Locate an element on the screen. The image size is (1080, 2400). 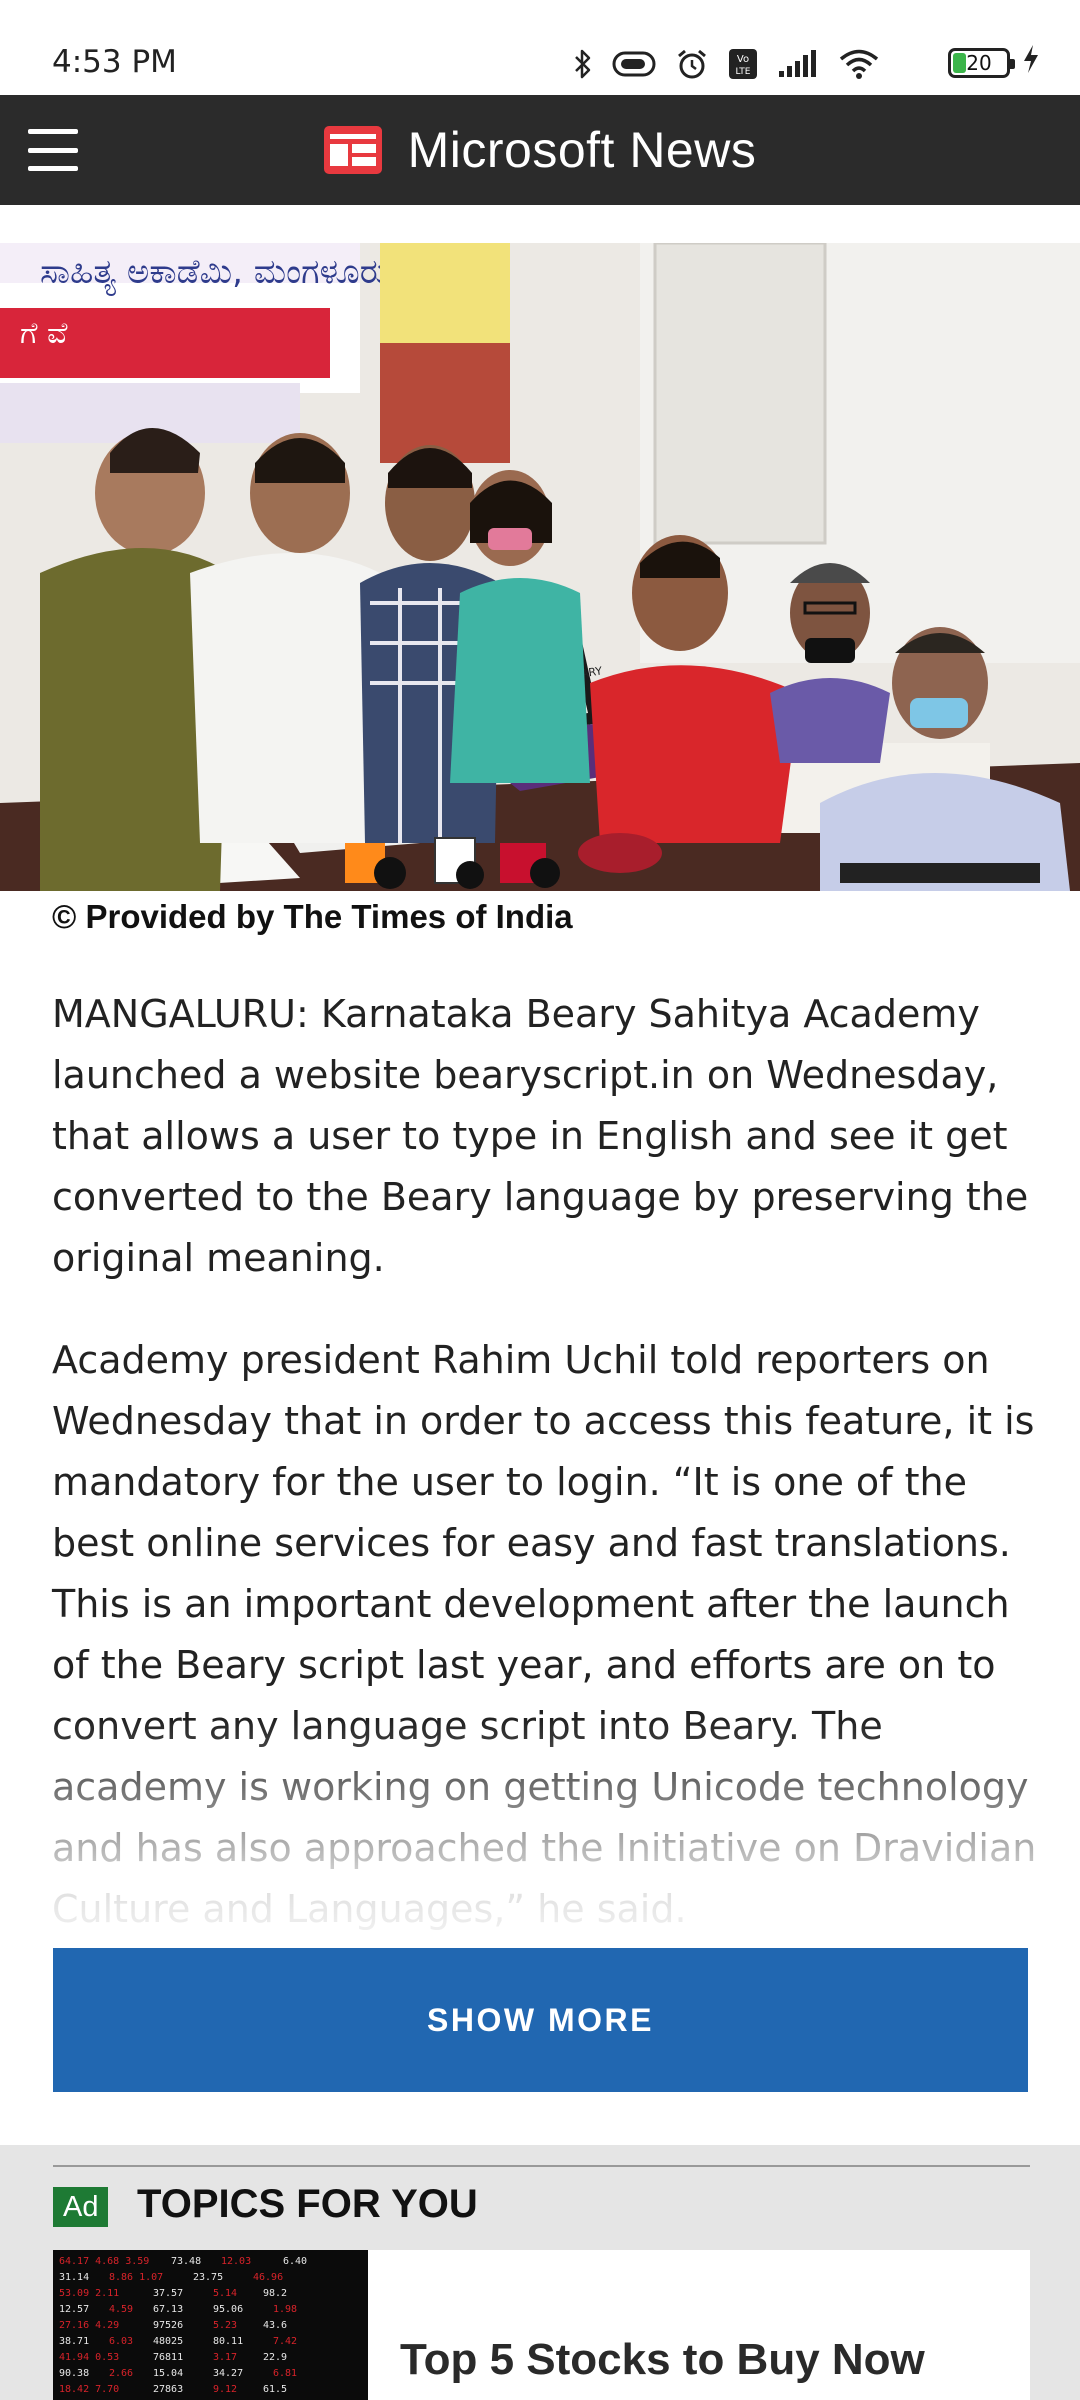
svg-text: 37.57 is located at coordinates (168, 2293).